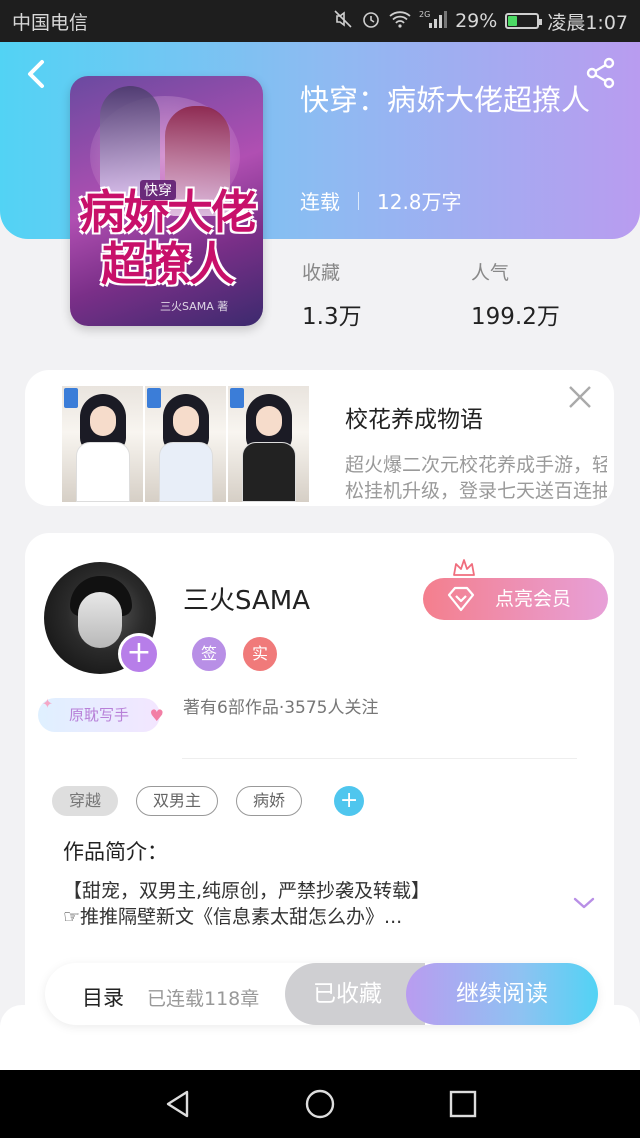 Image resolution: width=640 pixels, height=1138 pixels. What do you see at coordinates (433, 21) in the screenshot?
I see `signal-icon: 2G` at bounding box center [433, 21].